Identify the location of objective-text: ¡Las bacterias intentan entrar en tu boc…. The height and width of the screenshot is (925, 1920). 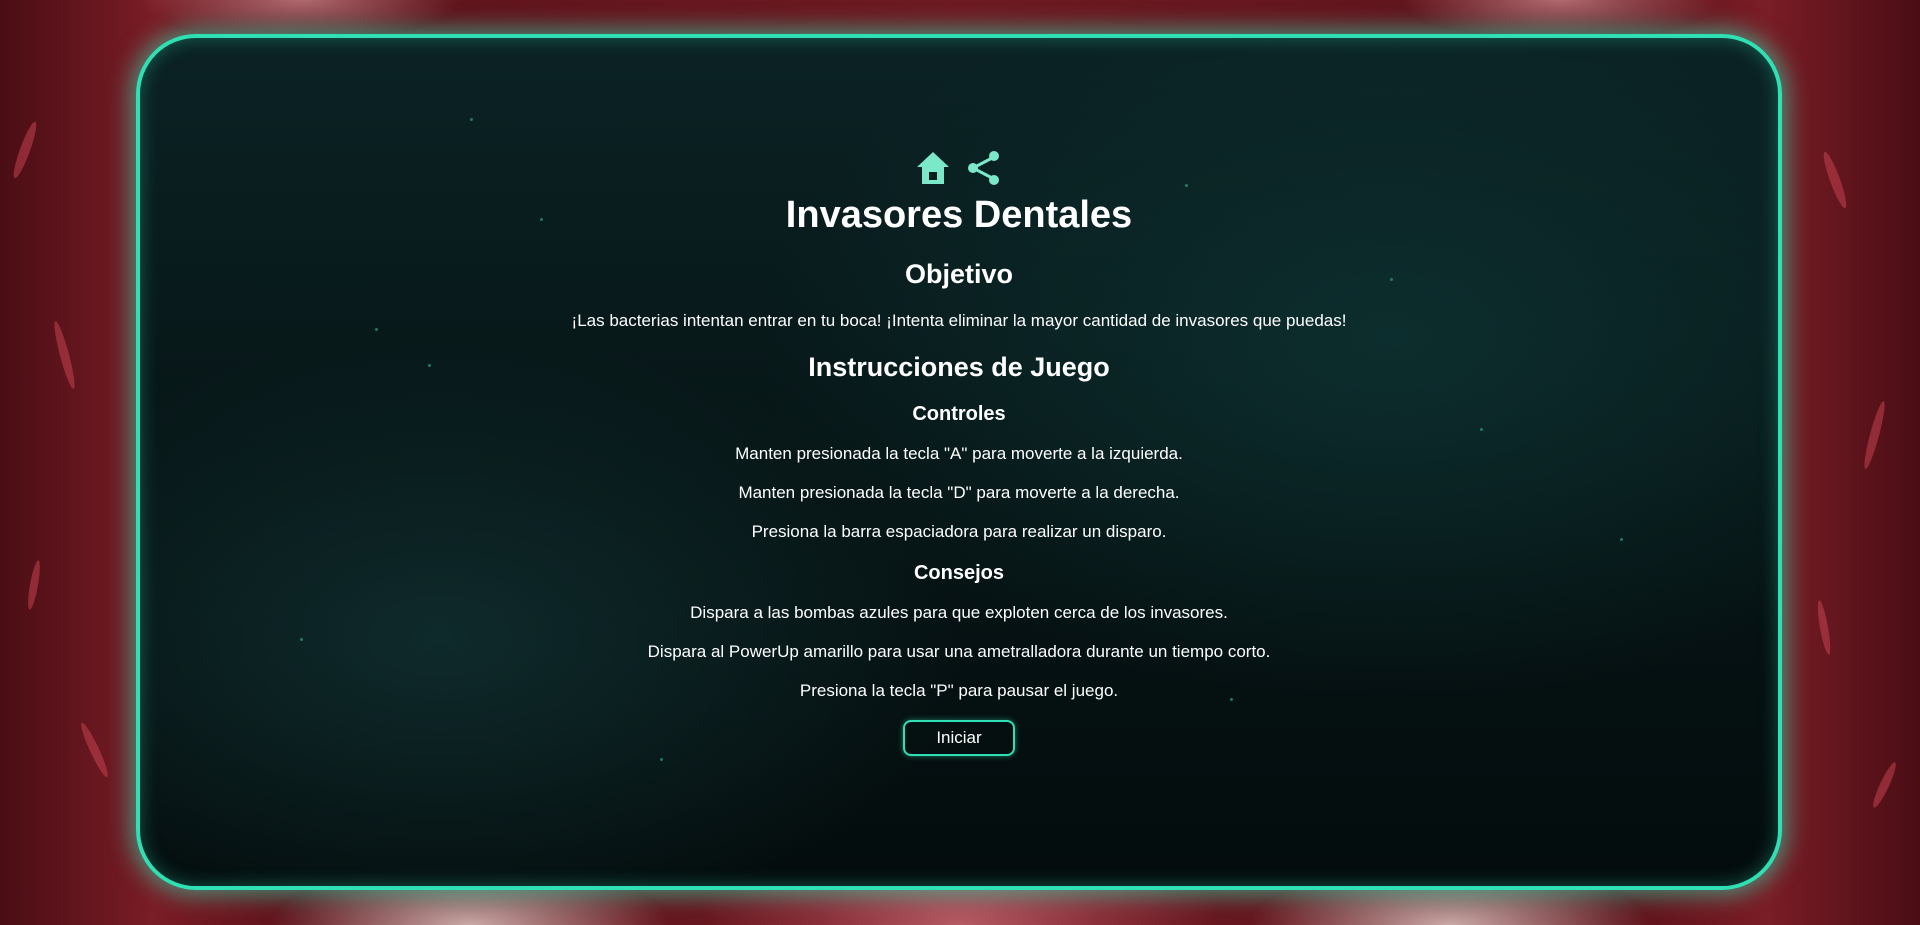
(959, 320).